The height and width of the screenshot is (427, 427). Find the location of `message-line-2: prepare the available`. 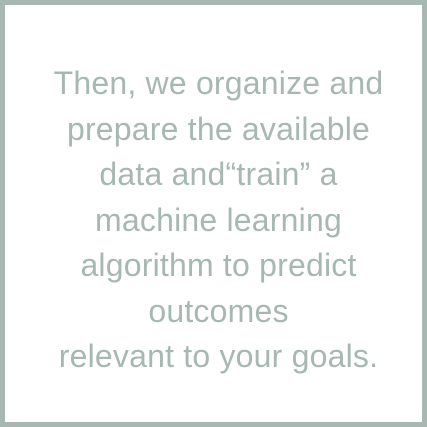

message-line-2: prepare the available is located at coordinates (218, 128).